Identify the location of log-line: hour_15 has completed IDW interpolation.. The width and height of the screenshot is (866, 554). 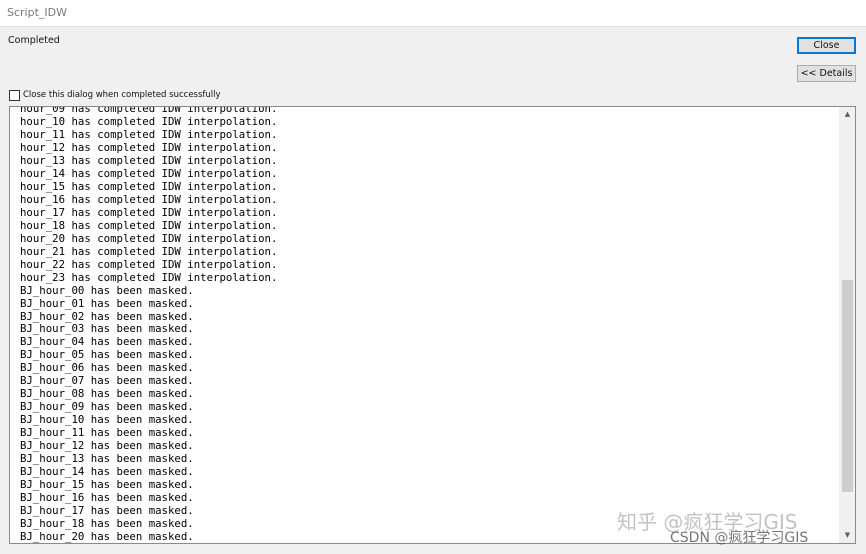
(149, 186).